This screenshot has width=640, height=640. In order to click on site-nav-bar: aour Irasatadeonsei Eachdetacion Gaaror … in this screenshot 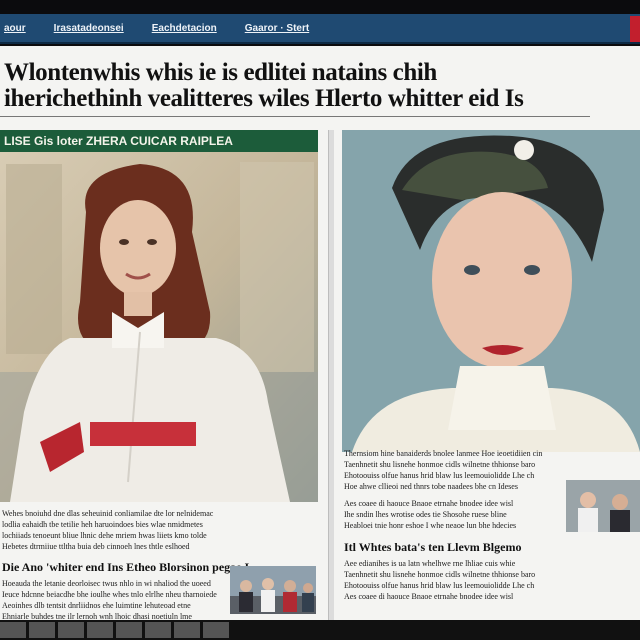, I will do `click(320, 29)`.